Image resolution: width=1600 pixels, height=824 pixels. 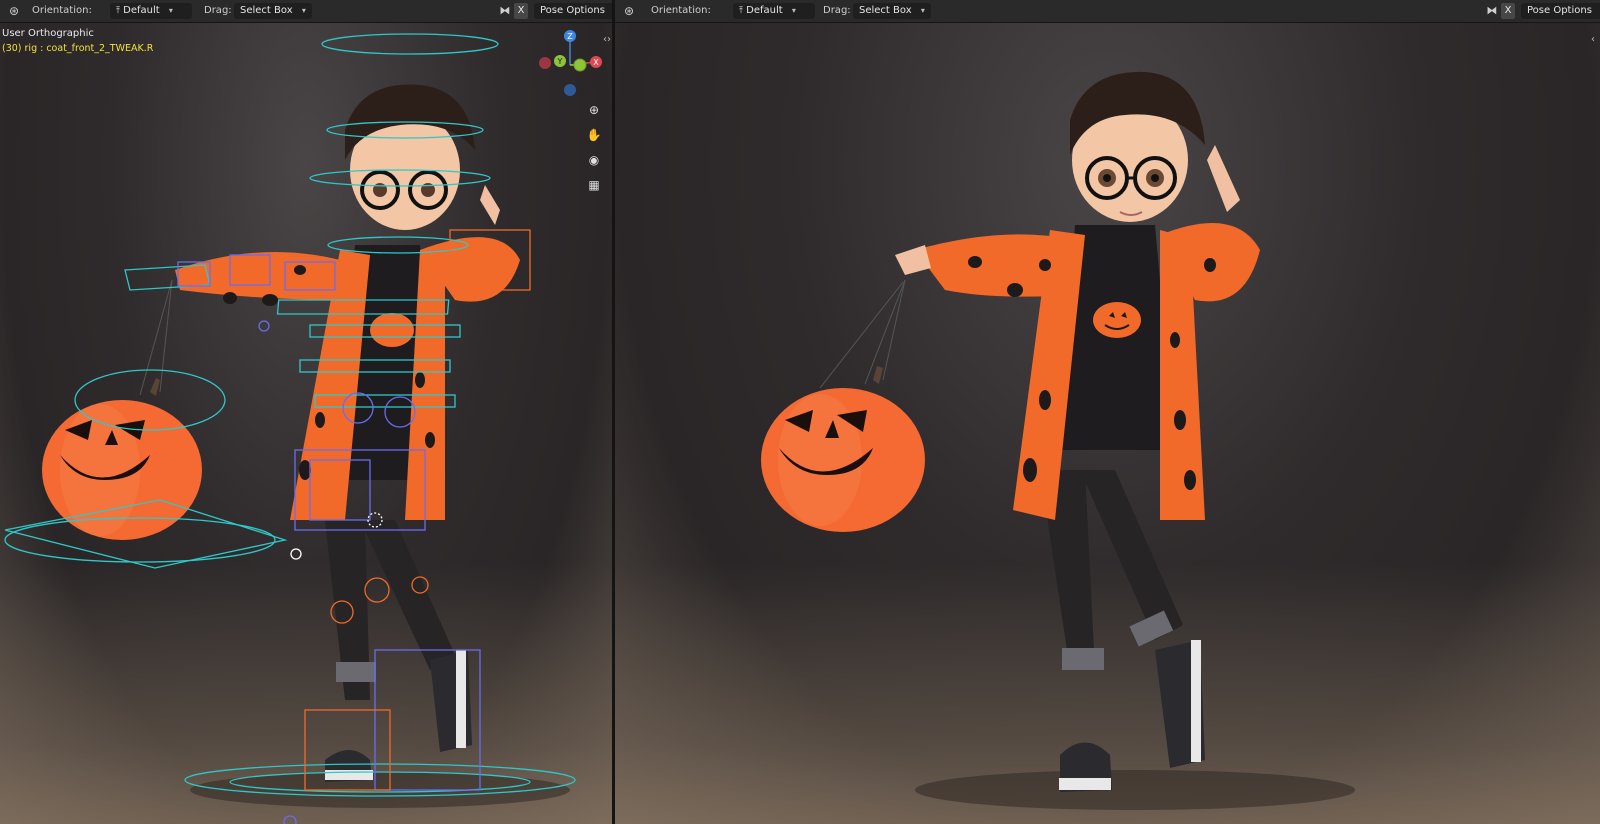 What do you see at coordinates (594, 135) in the screenshot?
I see `pan-hand-icon: ✋` at bounding box center [594, 135].